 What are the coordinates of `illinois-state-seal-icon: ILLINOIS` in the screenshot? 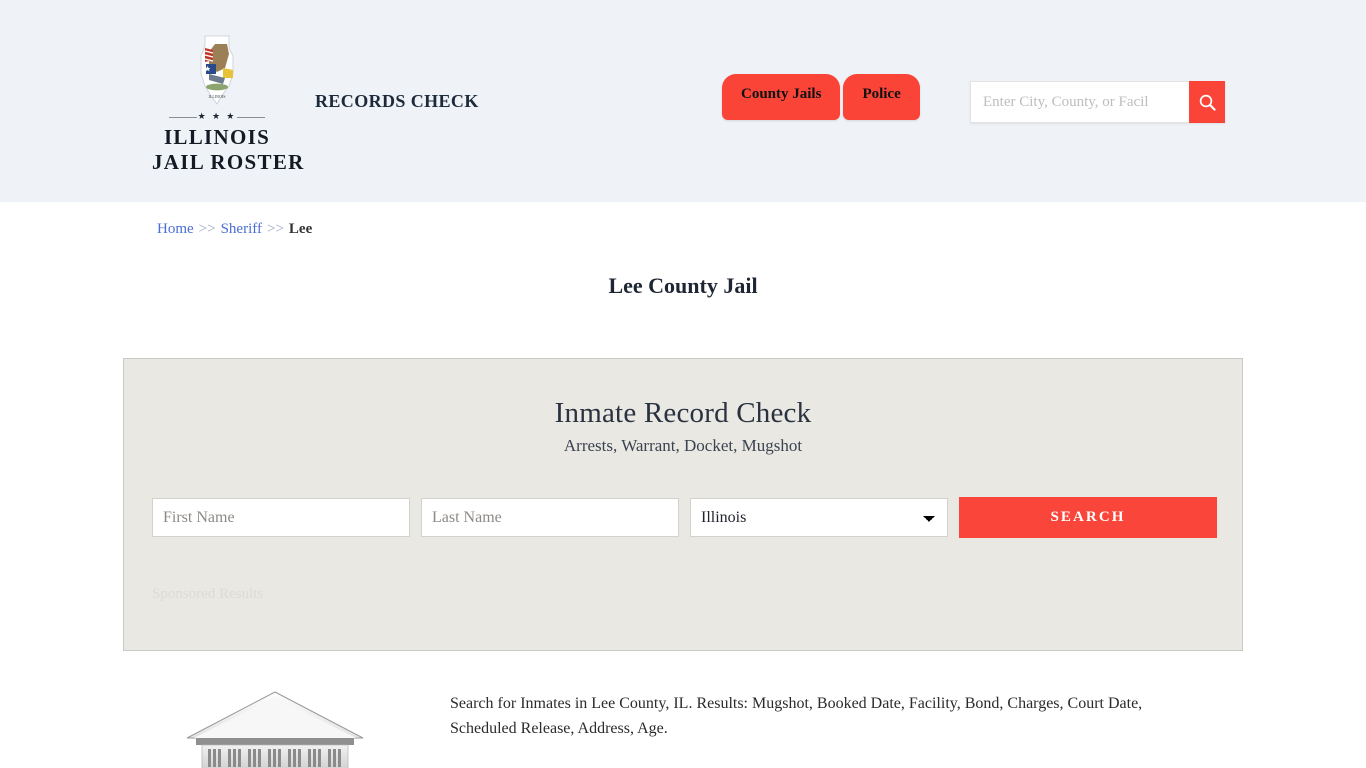 It's located at (217, 73).